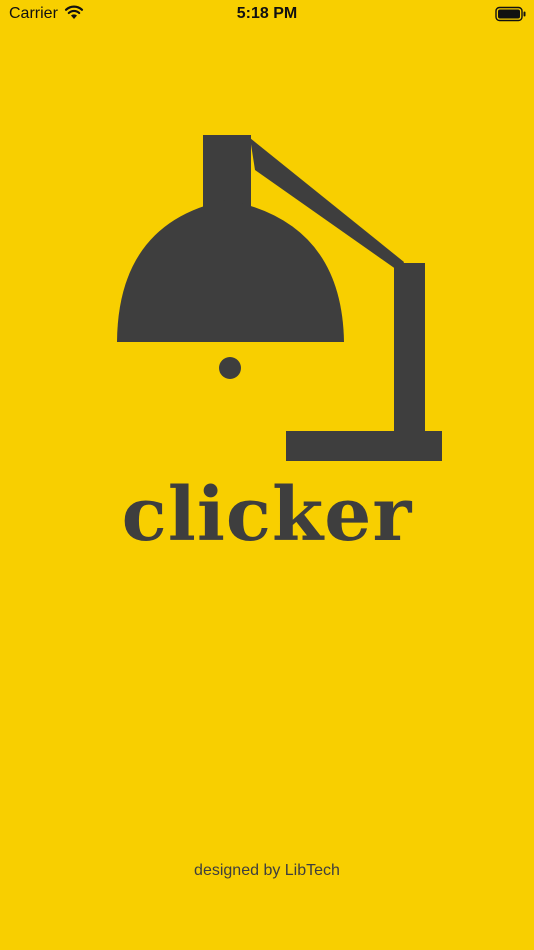 This screenshot has width=534, height=950. I want to click on battery-icon, so click(510, 14).